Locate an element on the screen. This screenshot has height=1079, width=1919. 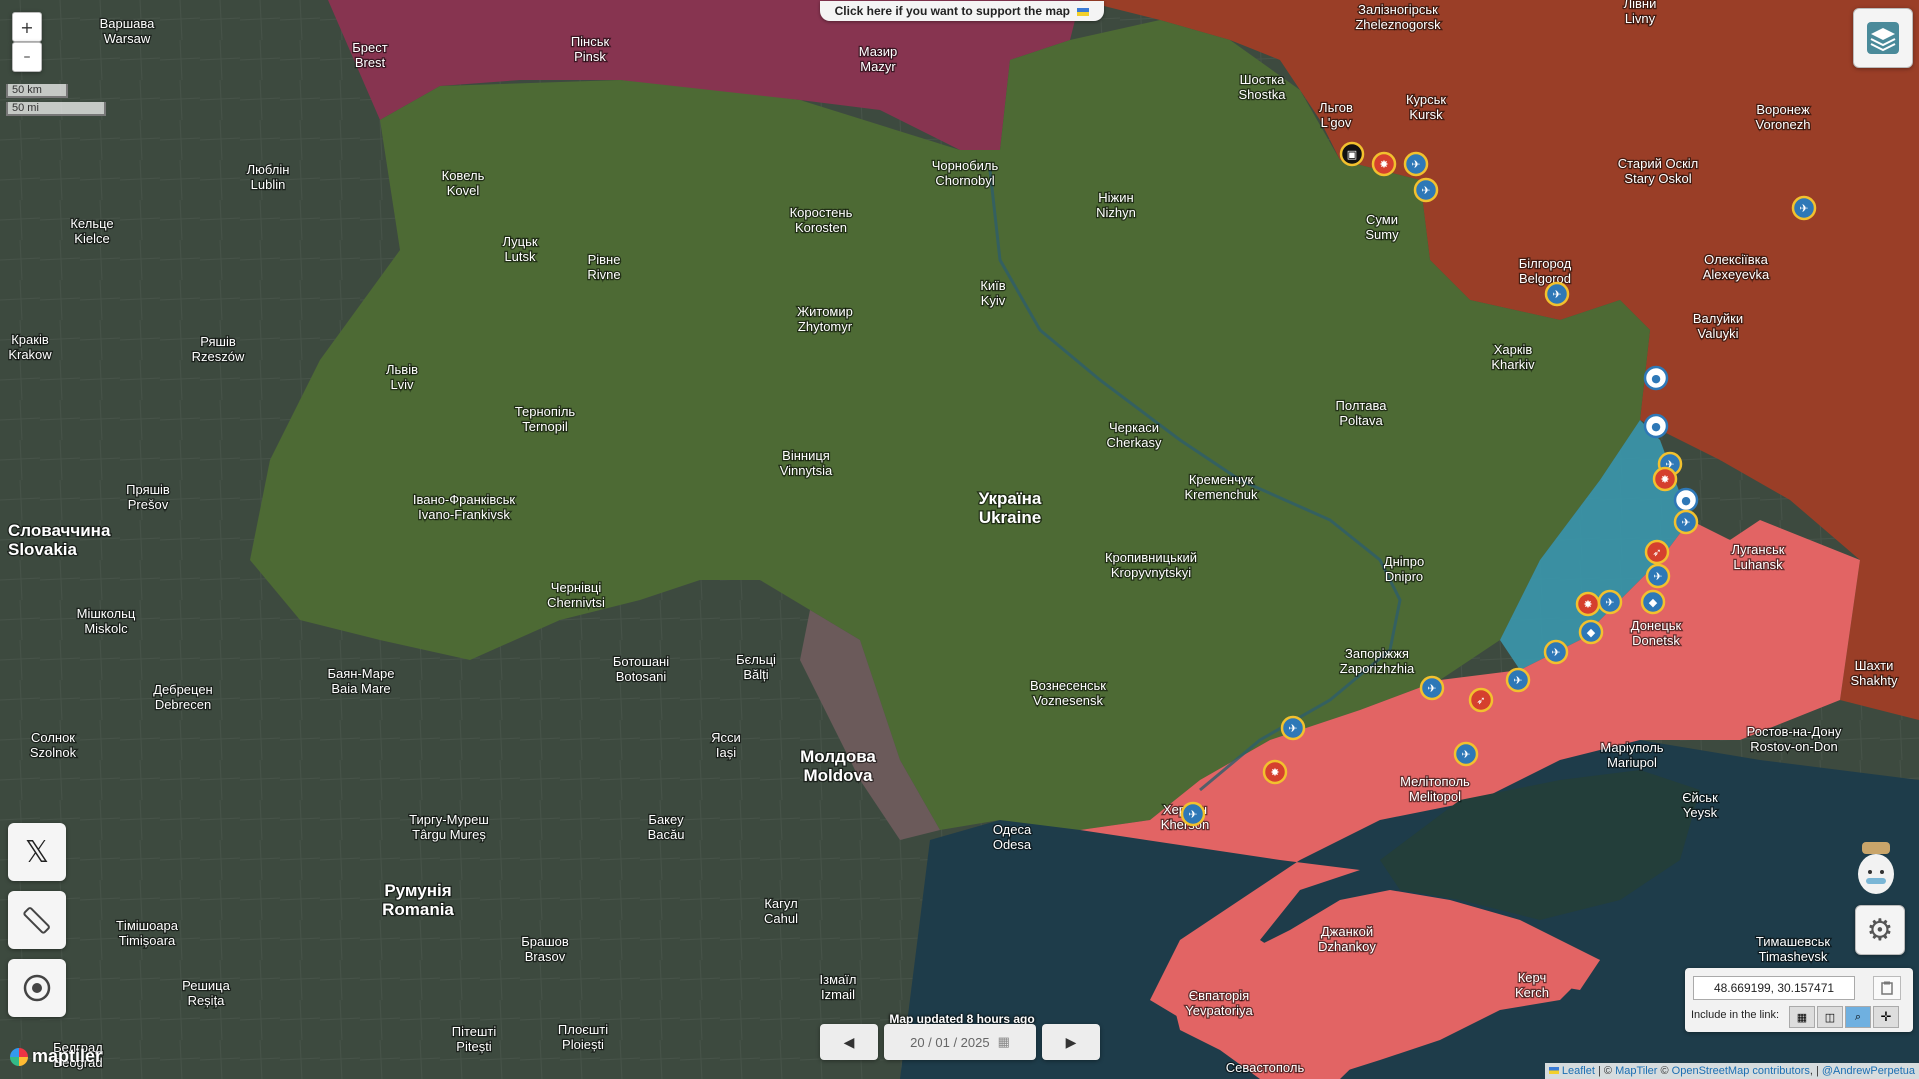
include-location-toggle: ⌕ is located at coordinates (1858, 1017).